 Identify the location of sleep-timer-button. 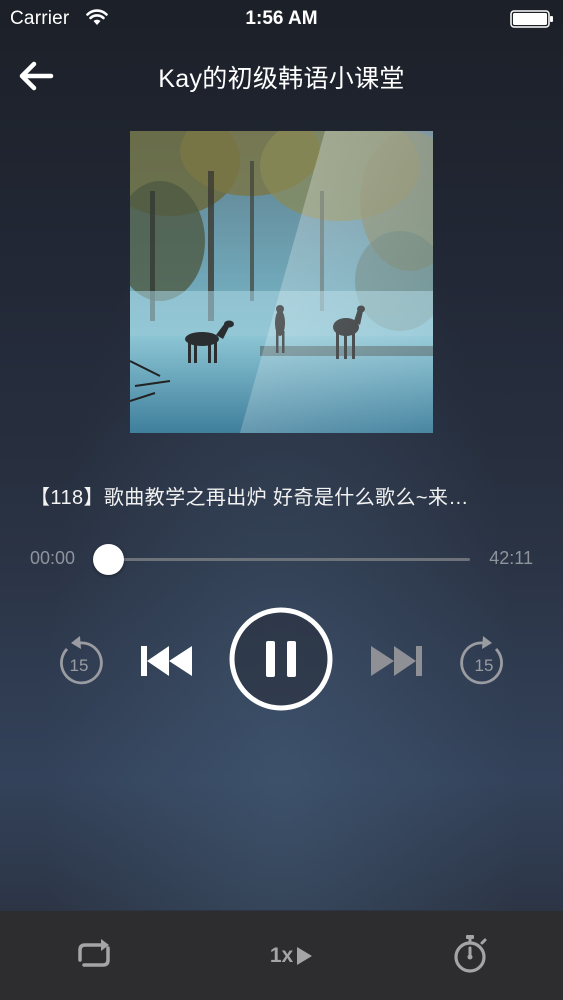
(470, 954).